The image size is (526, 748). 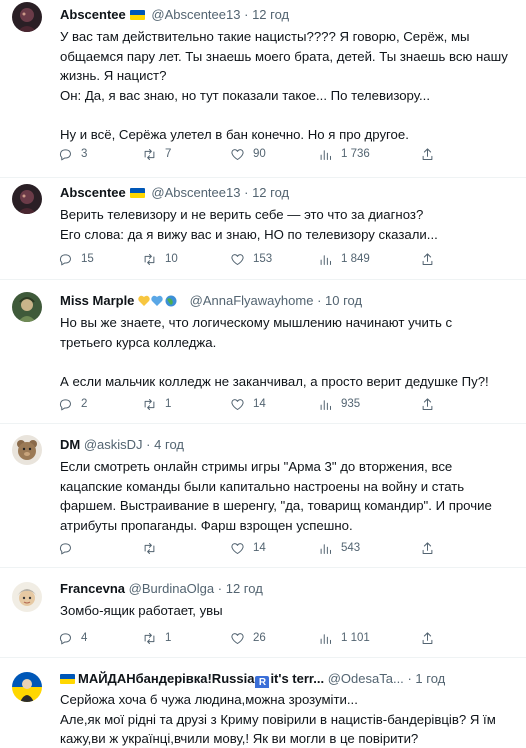 What do you see at coordinates (252, 300) in the screenshot?
I see `user-handle: @AnnaFlyawayhome` at bounding box center [252, 300].